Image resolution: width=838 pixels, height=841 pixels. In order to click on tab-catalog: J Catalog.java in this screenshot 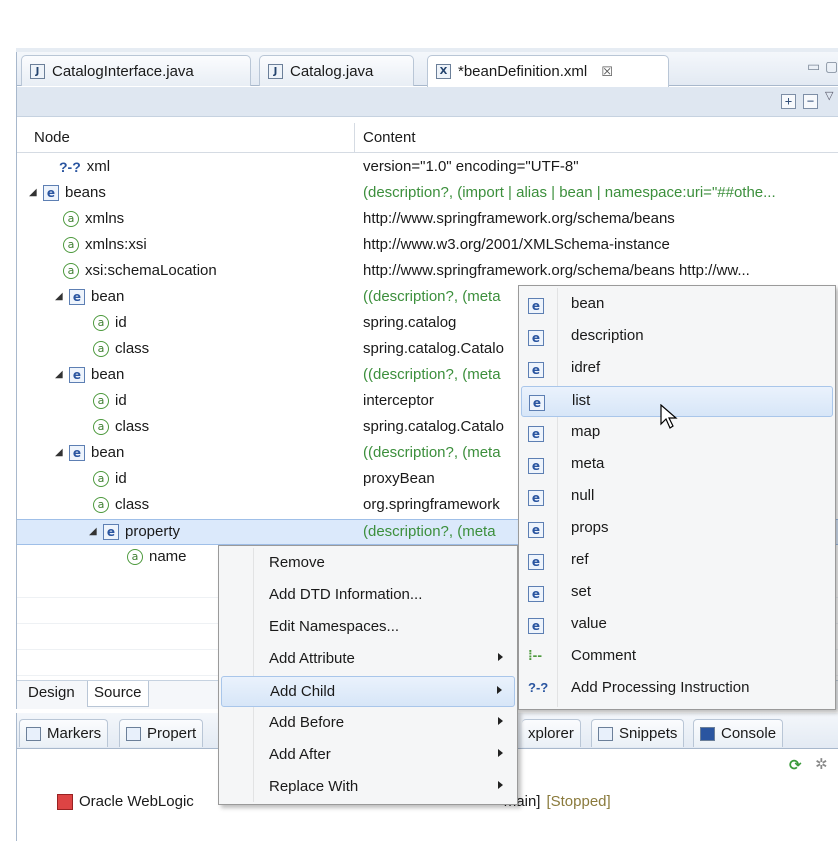, I will do `click(336, 70)`.